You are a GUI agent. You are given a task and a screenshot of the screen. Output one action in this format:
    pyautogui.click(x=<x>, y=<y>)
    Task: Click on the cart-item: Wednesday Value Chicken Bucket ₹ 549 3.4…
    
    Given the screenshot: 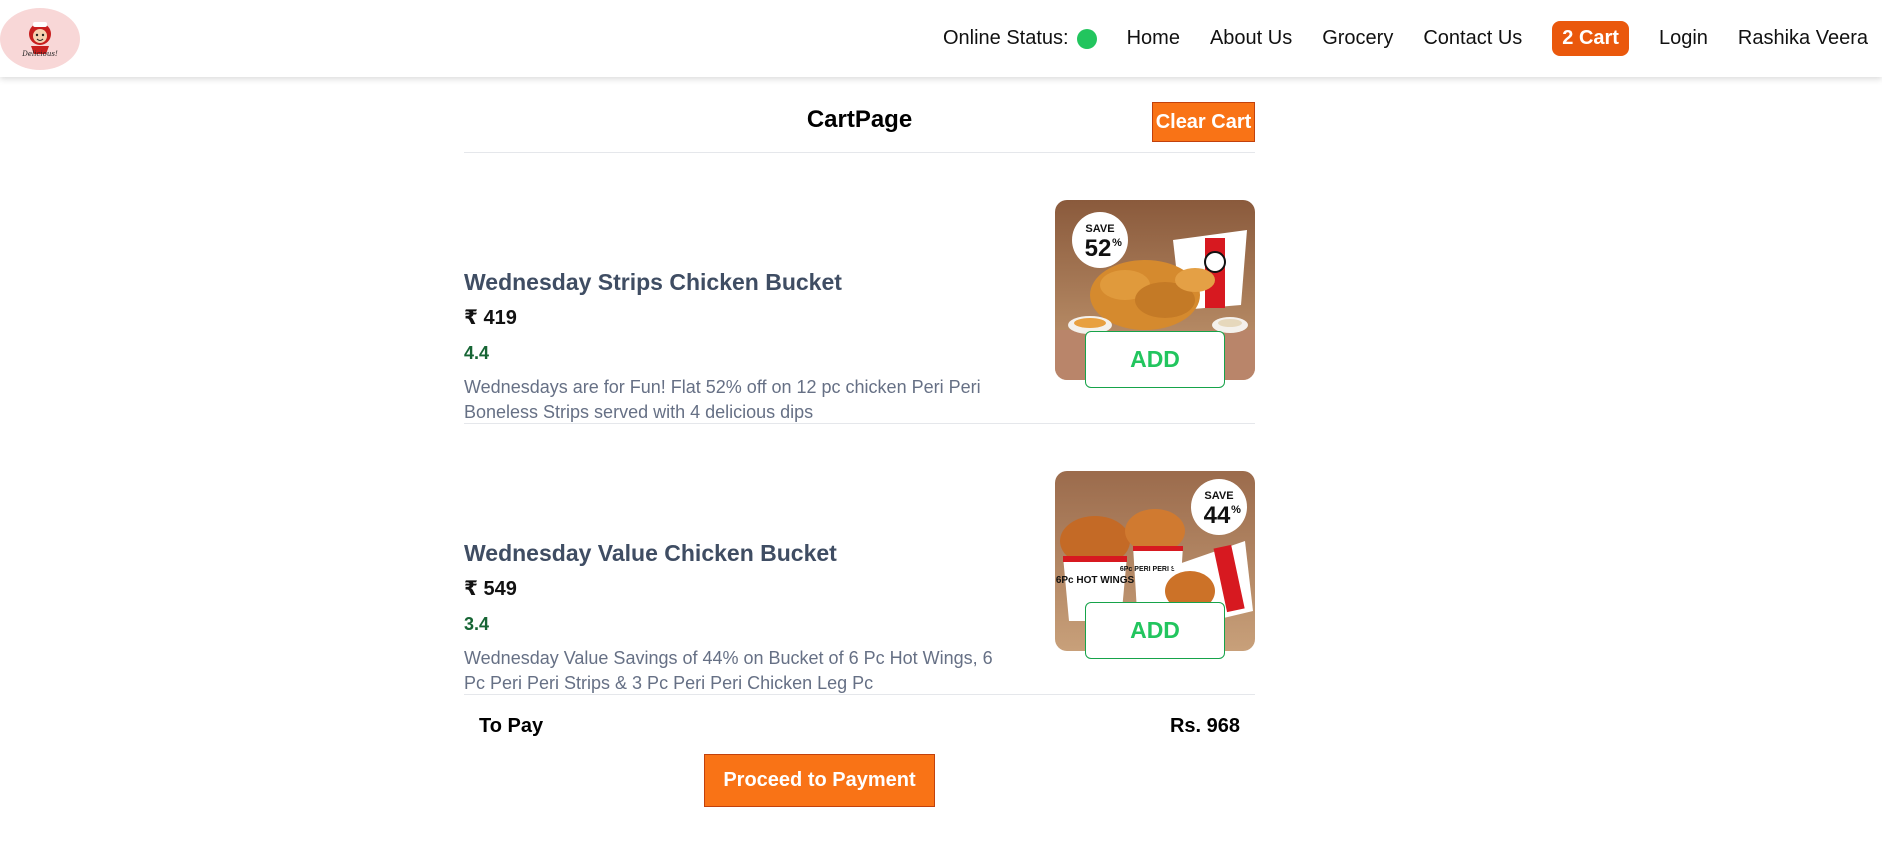 What is the action you would take?
    pyautogui.click(x=859, y=559)
    